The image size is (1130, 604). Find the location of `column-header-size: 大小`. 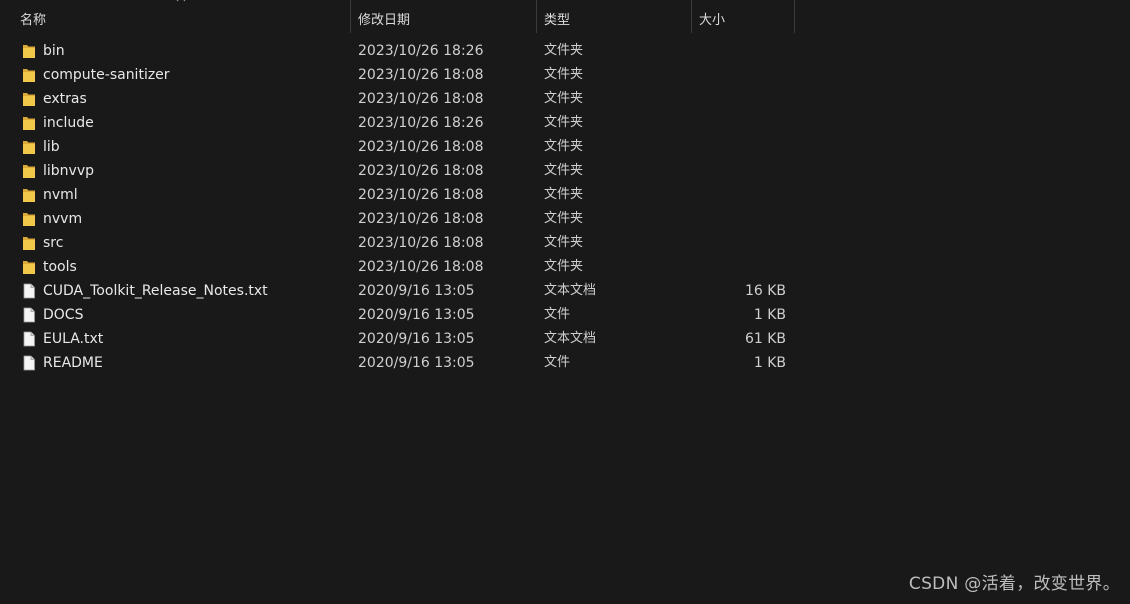

column-header-size: 大小 is located at coordinates (743, 16).